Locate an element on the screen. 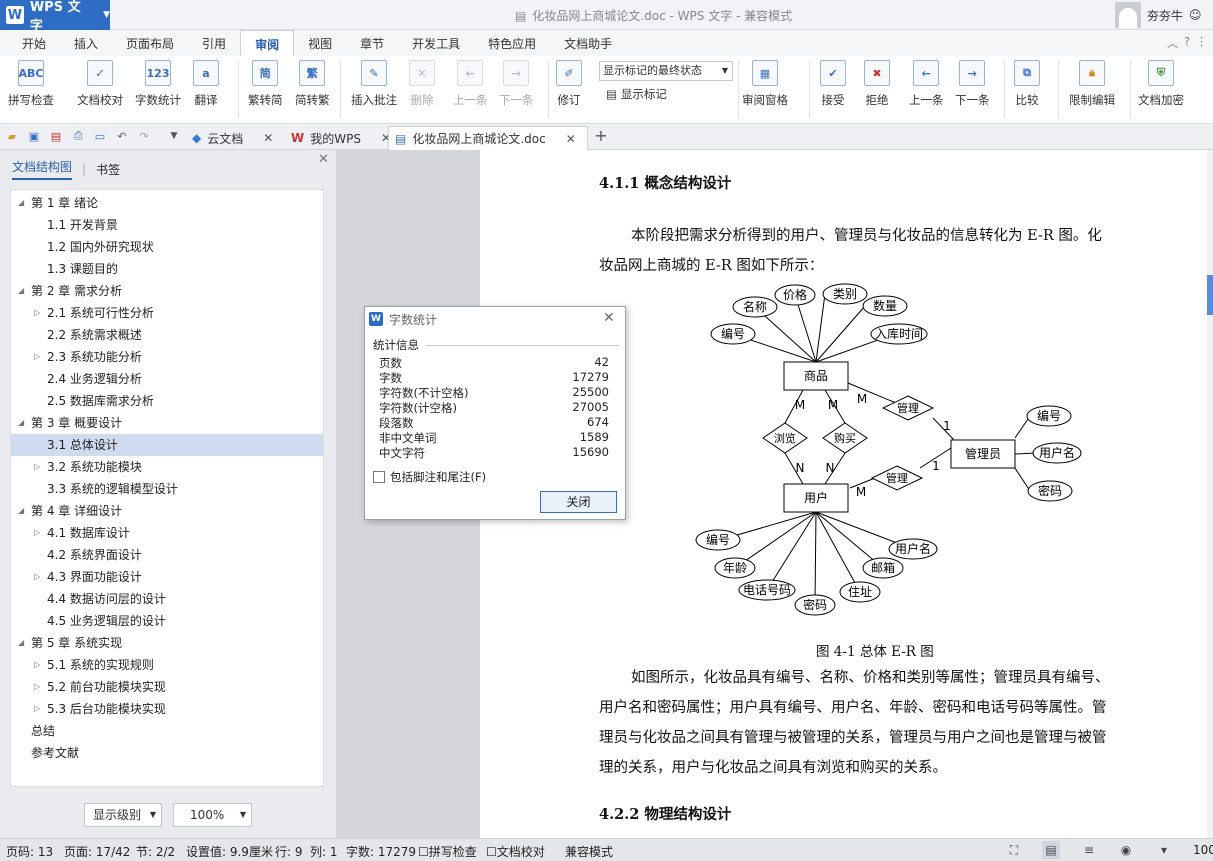 Image resolution: width=1213 pixels, height=861 pixels. user-account: 夯夯牛 ☺ is located at coordinates (1158, 15).